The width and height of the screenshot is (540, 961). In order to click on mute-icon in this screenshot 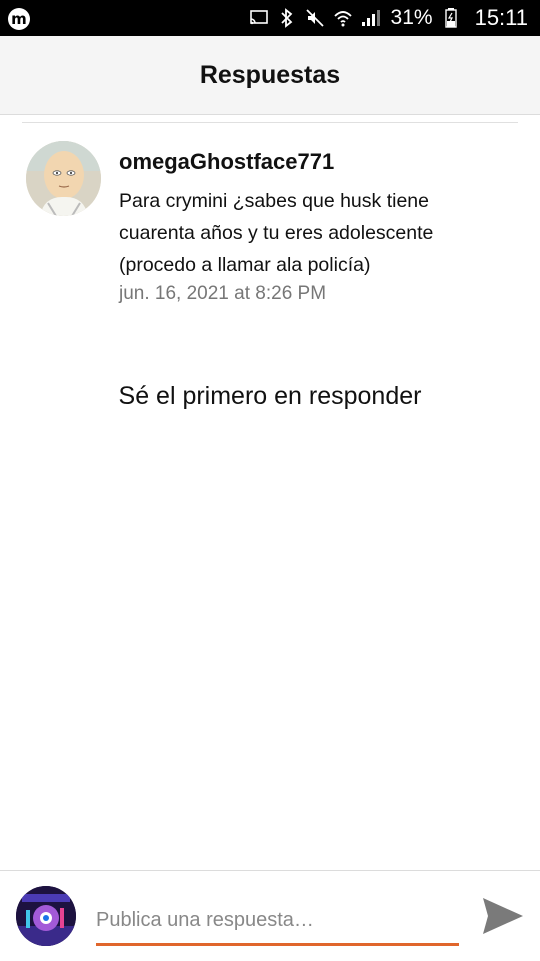, I will do `click(315, 18)`.